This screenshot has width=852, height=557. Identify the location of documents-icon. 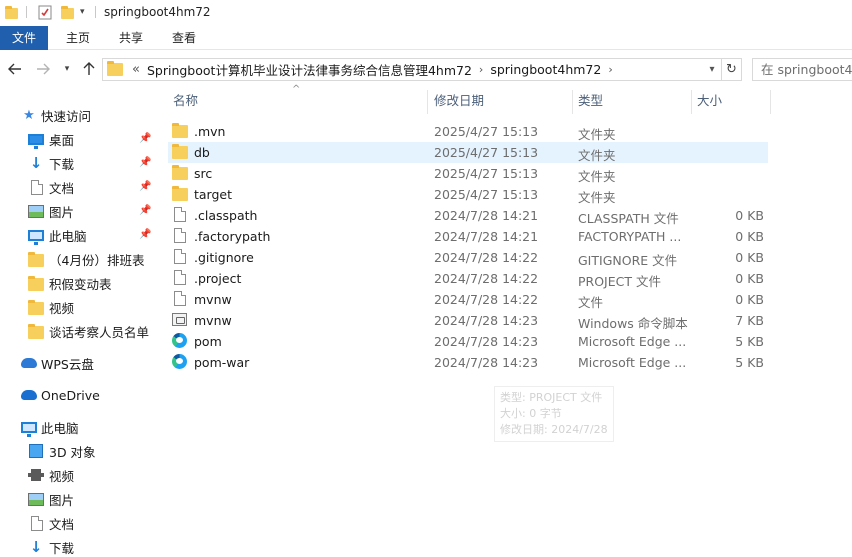
(36, 187).